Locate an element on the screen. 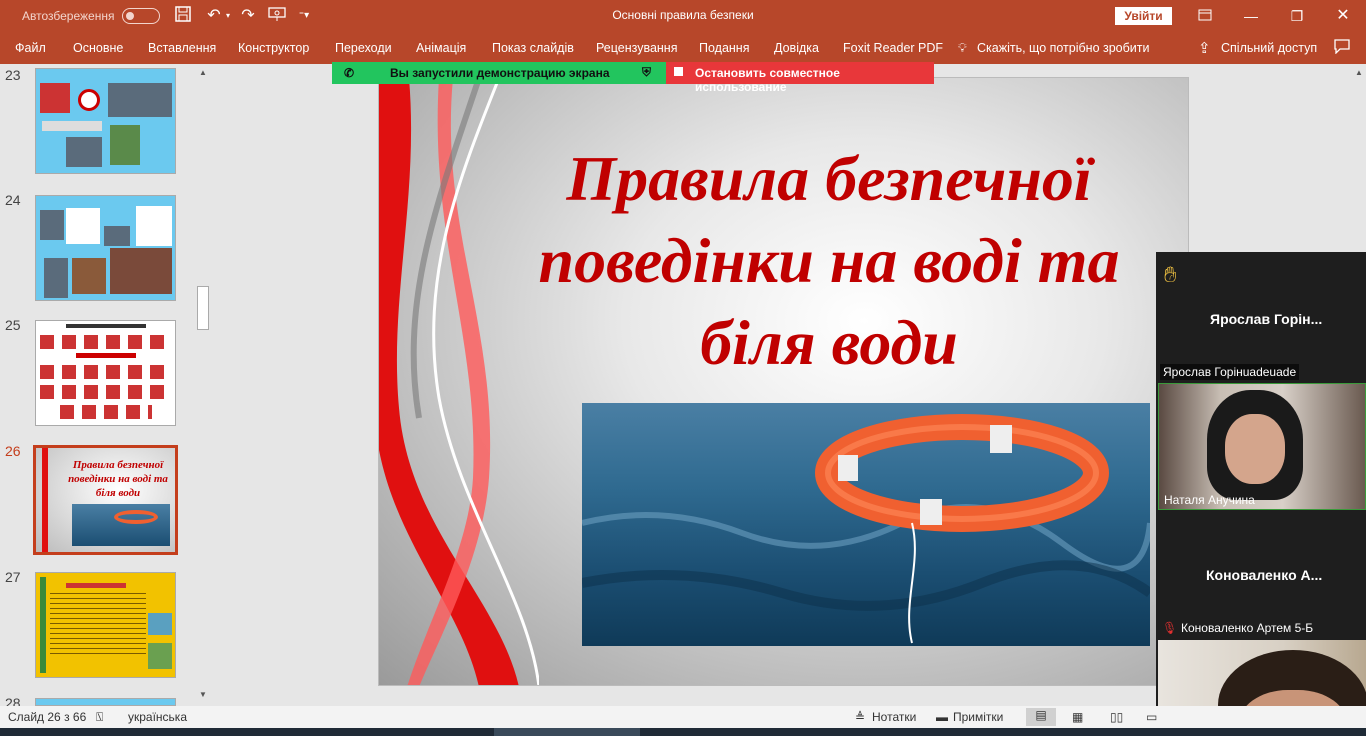 The width and height of the screenshot is (1366, 736). tab-transitions: Переходи is located at coordinates (363, 48).